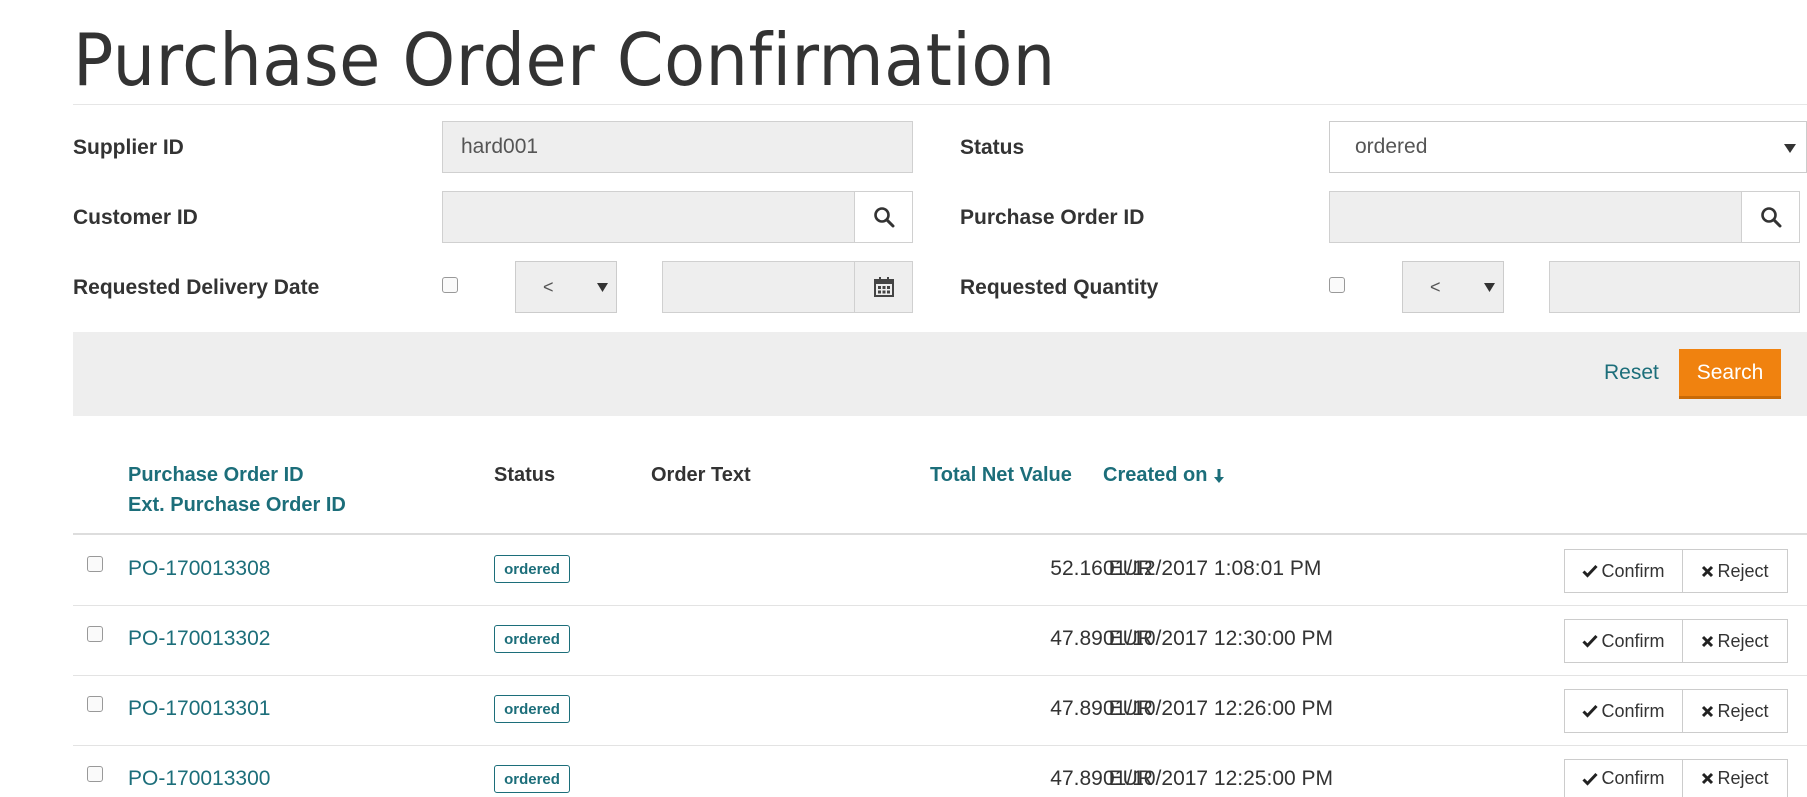 This screenshot has width=1807, height=797. I want to click on po-id-link: PO-170013308, so click(199, 569).